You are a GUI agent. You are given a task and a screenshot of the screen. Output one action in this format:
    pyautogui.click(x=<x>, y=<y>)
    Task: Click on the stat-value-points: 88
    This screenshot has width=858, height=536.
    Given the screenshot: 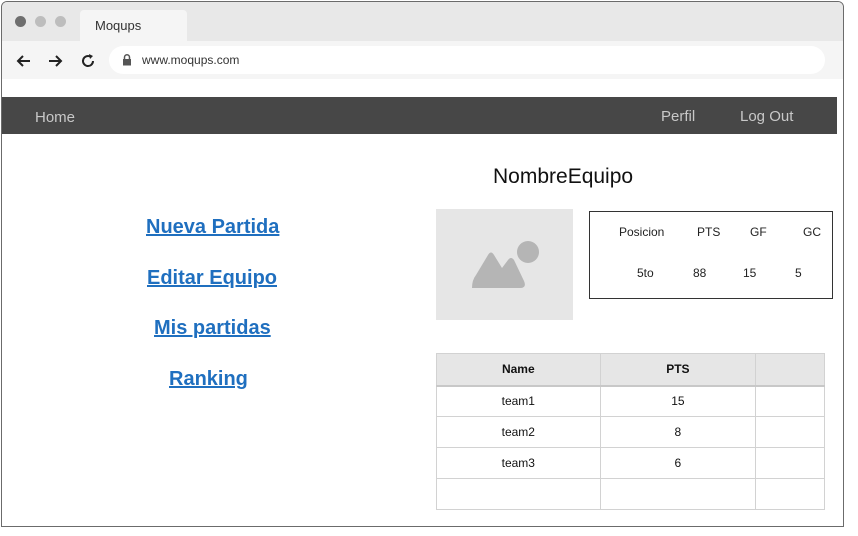 What is the action you would take?
    pyautogui.click(x=700, y=273)
    